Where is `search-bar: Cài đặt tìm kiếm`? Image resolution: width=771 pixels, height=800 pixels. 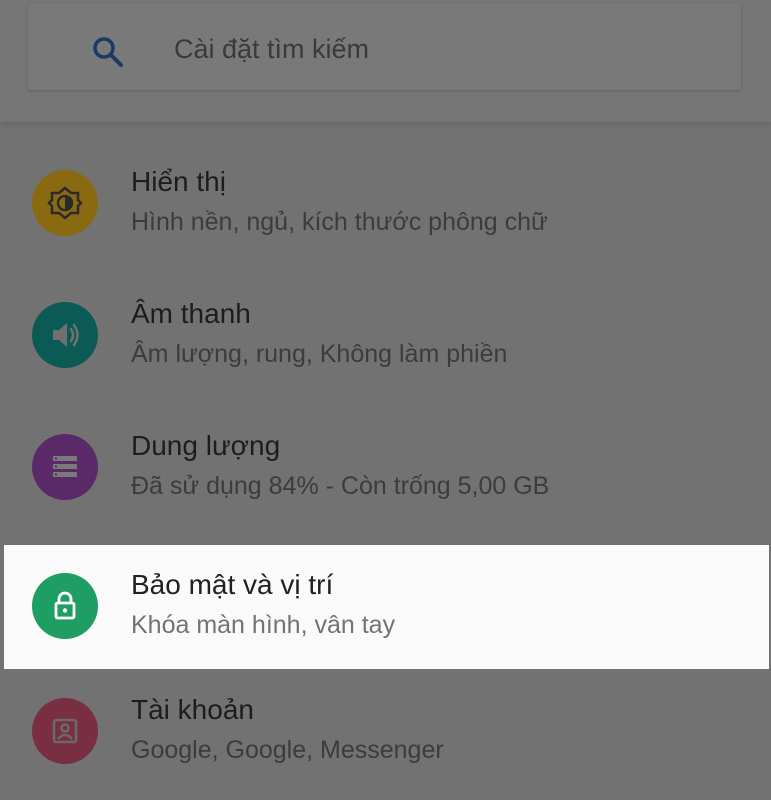
search-bar: Cài đặt tìm kiếm is located at coordinates (384, 47).